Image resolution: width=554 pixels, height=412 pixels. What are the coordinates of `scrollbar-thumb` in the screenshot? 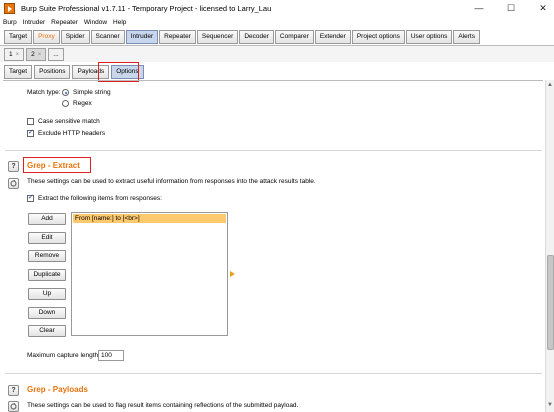 It's located at (550, 302).